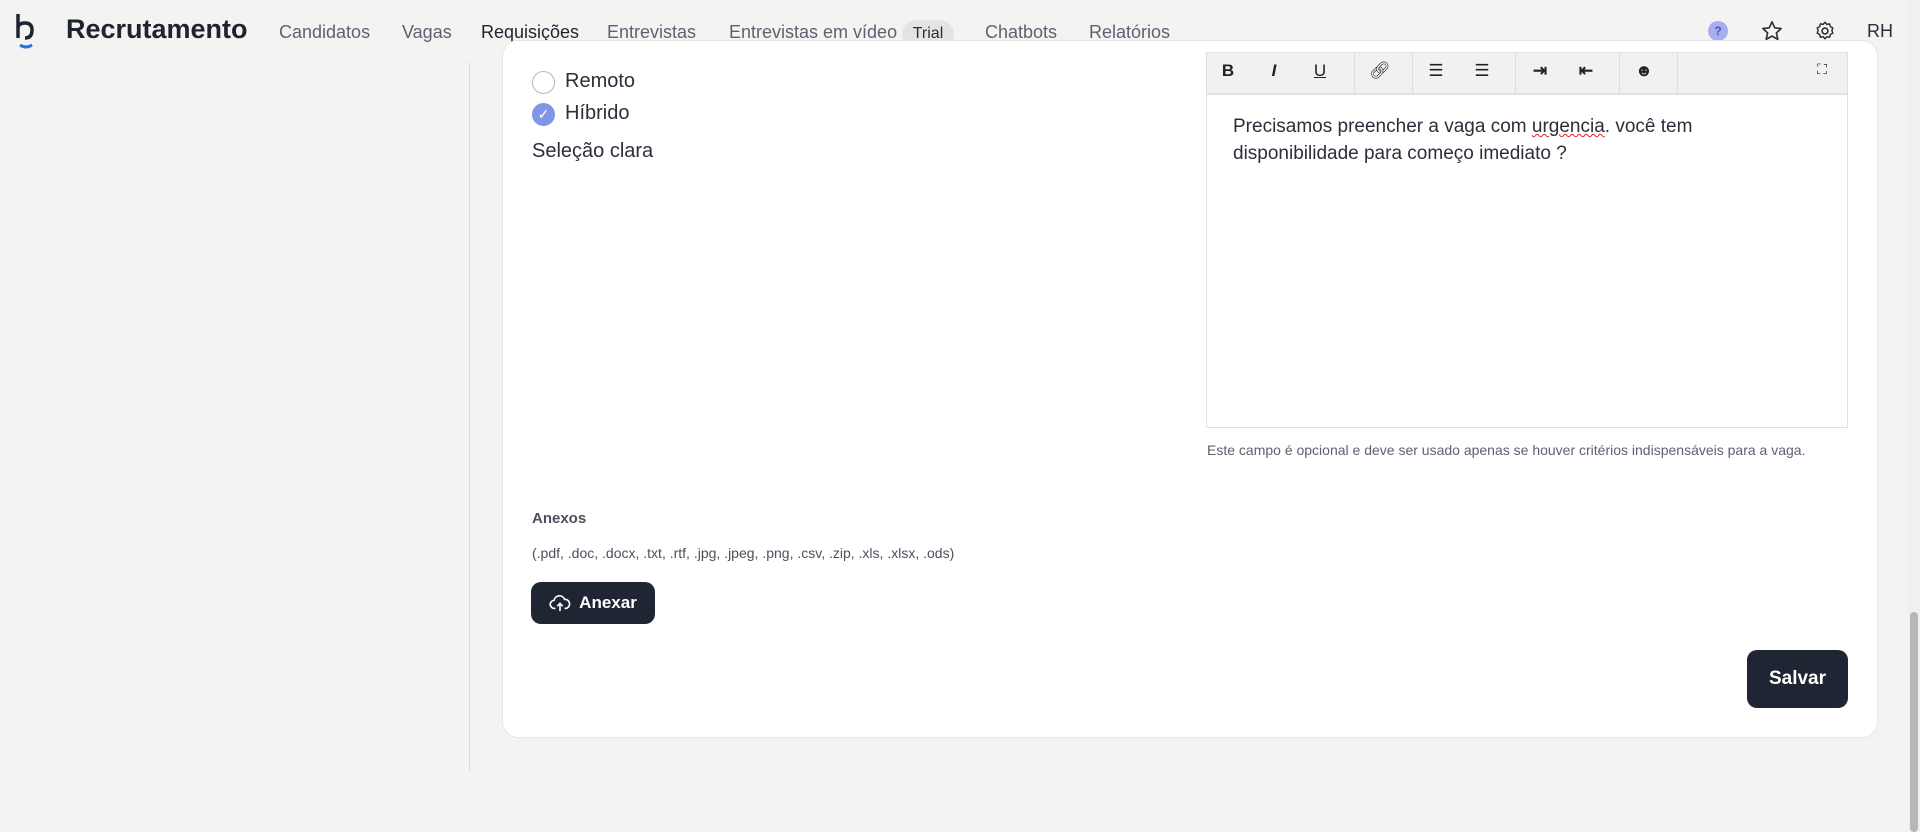 The image size is (1920, 832). What do you see at coordinates (1586, 71) in the screenshot?
I see `outdent-icon: ⇤` at bounding box center [1586, 71].